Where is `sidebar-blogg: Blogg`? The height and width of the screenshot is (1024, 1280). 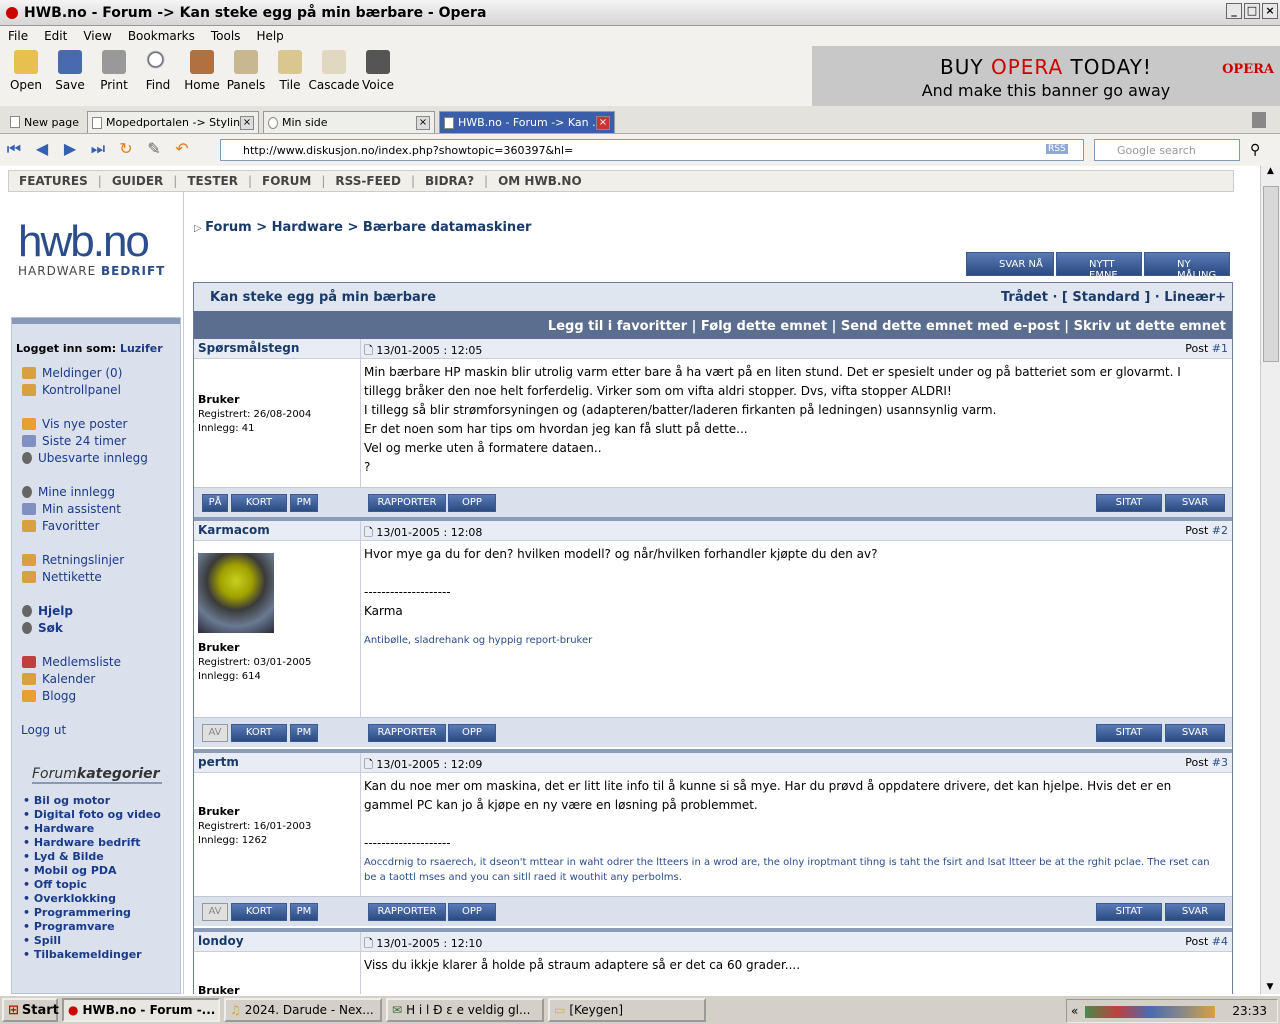 sidebar-blogg: Blogg is located at coordinates (49, 696).